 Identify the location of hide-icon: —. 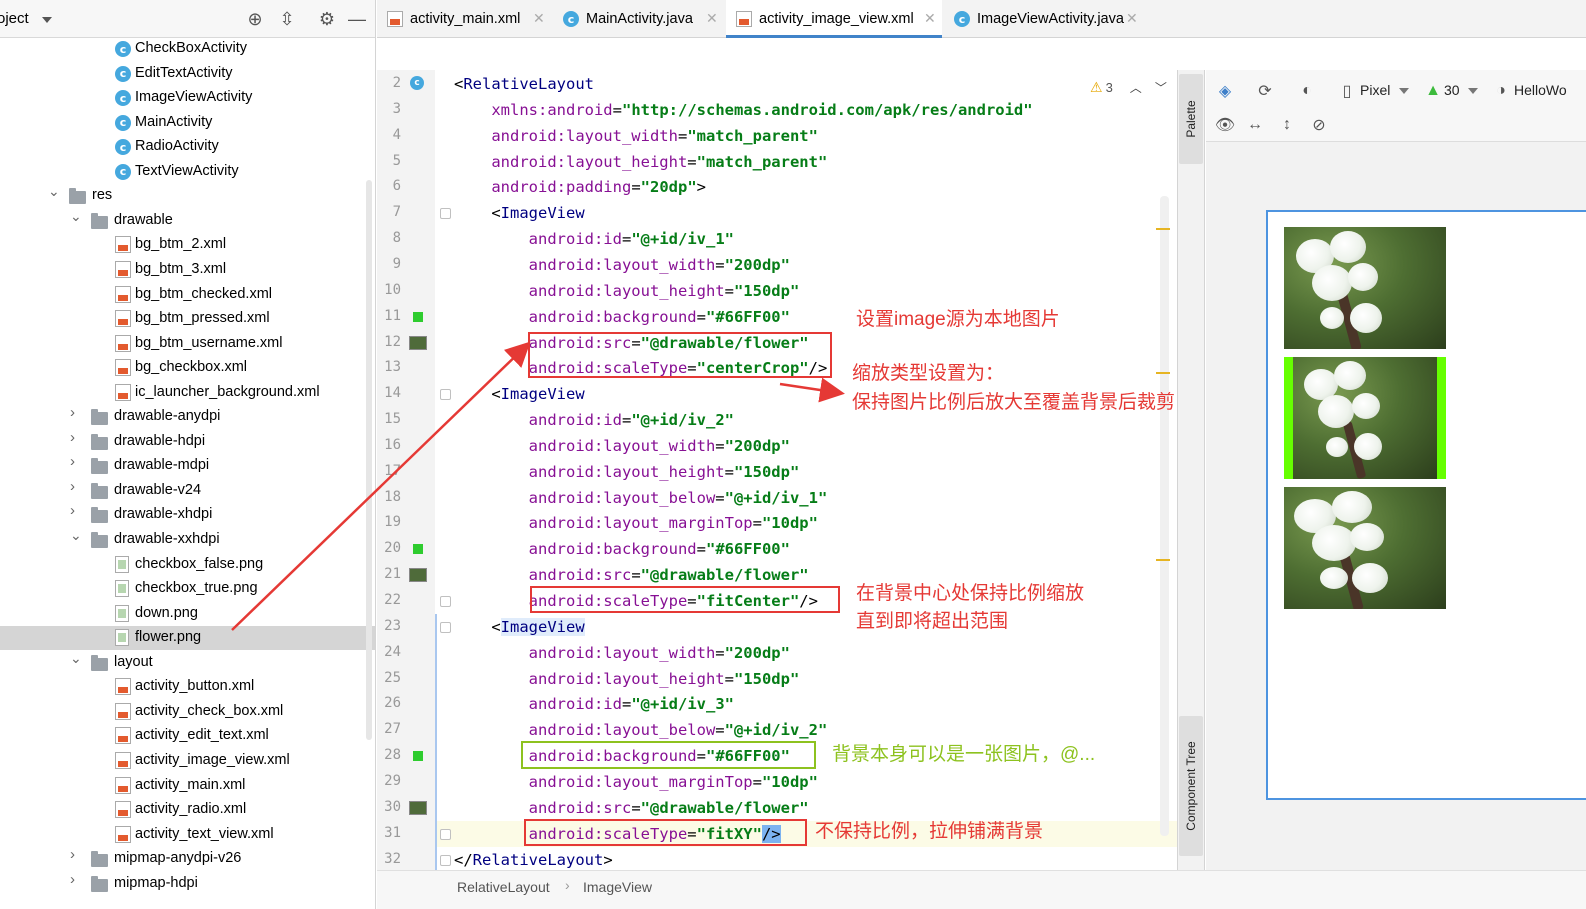
(357, 19).